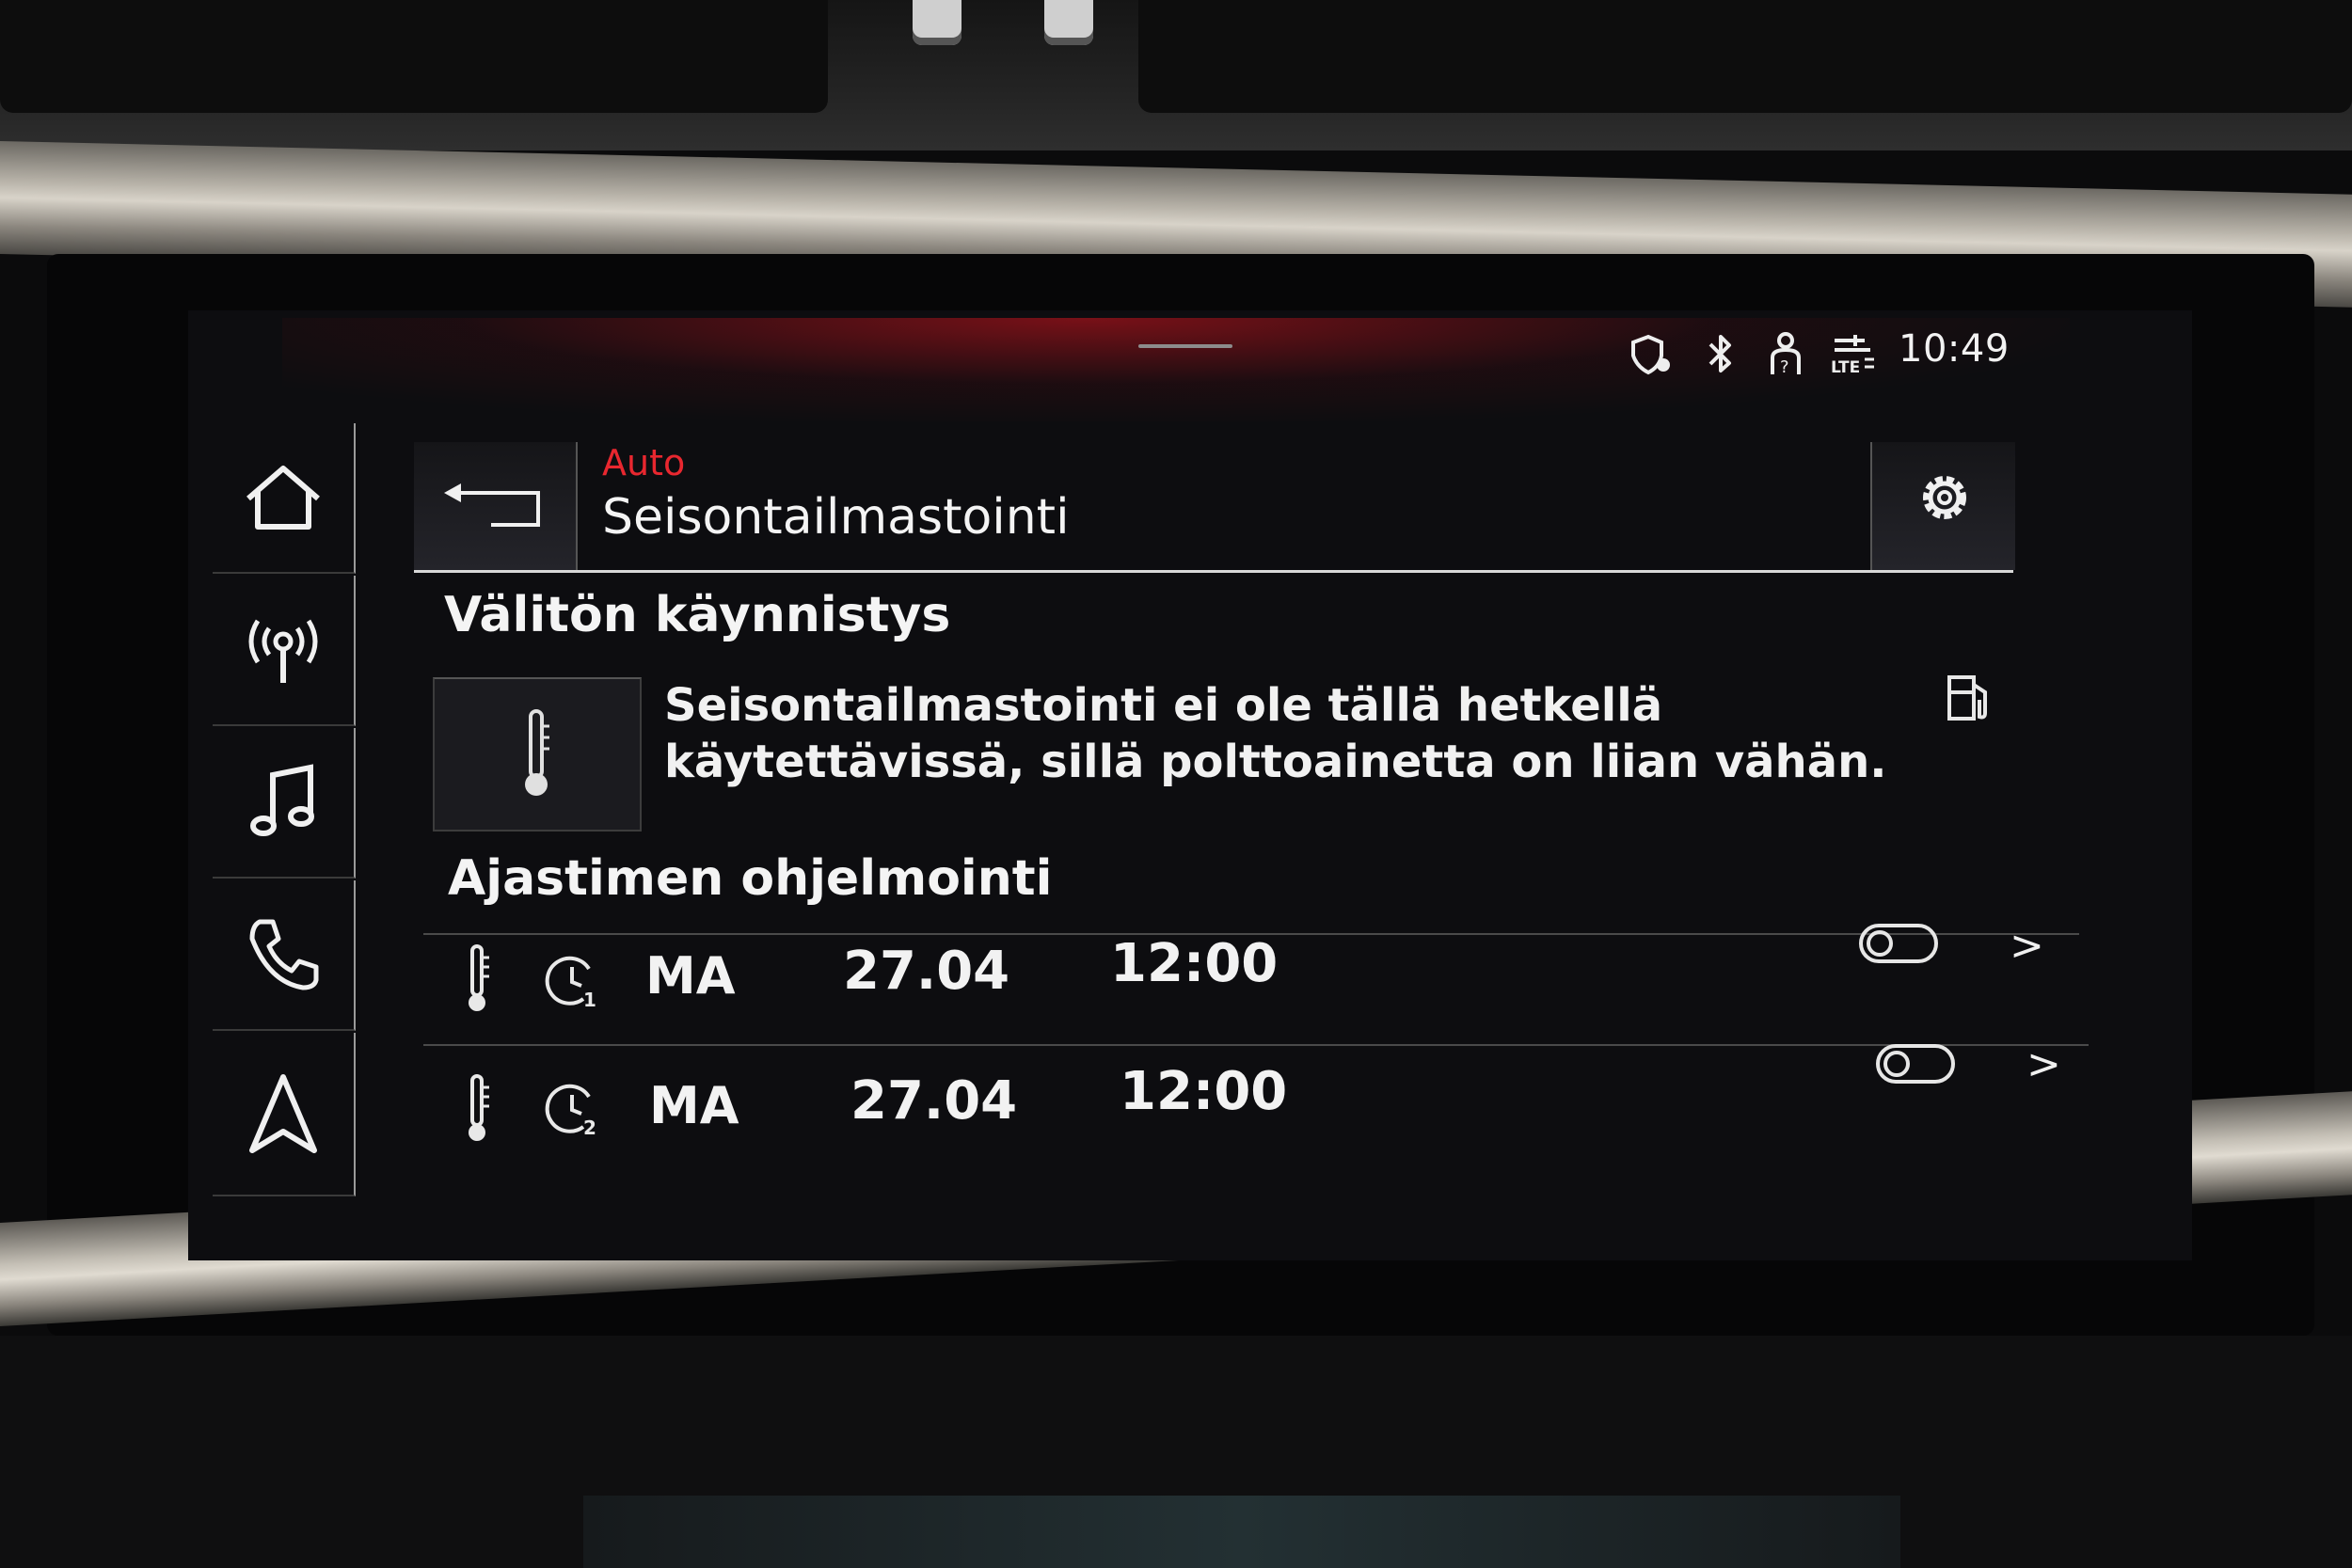 Image resolution: width=2352 pixels, height=1568 pixels. I want to click on immediate-start-tile, so click(537, 754).